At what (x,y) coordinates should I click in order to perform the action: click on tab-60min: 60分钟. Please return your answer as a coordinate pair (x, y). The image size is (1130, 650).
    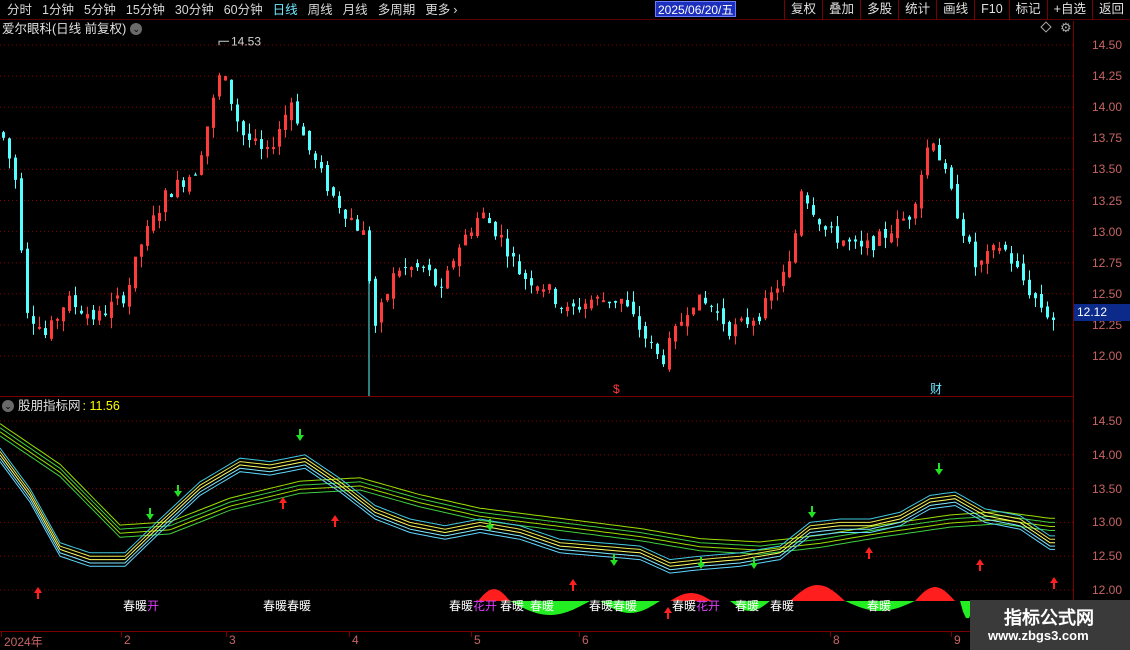
    Looking at the image, I should click on (243, 10).